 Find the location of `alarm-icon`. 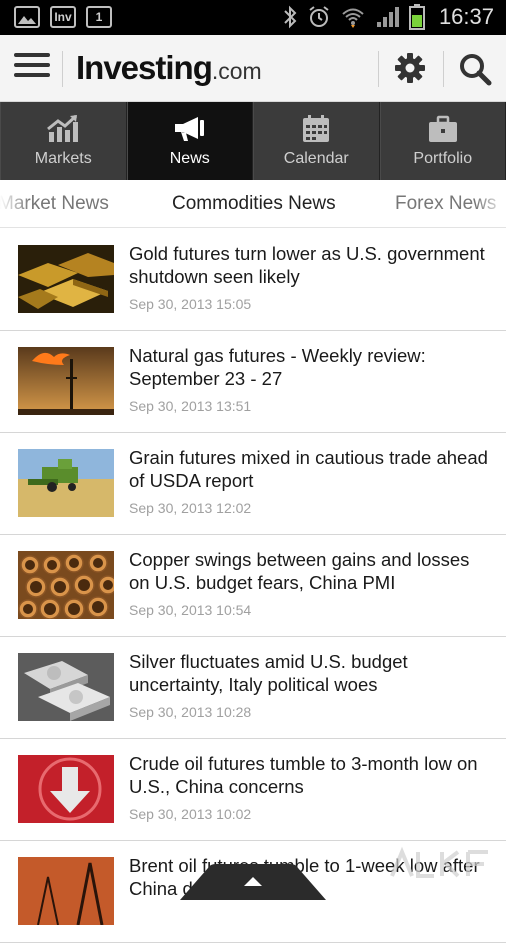

alarm-icon is located at coordinates (319, 17).